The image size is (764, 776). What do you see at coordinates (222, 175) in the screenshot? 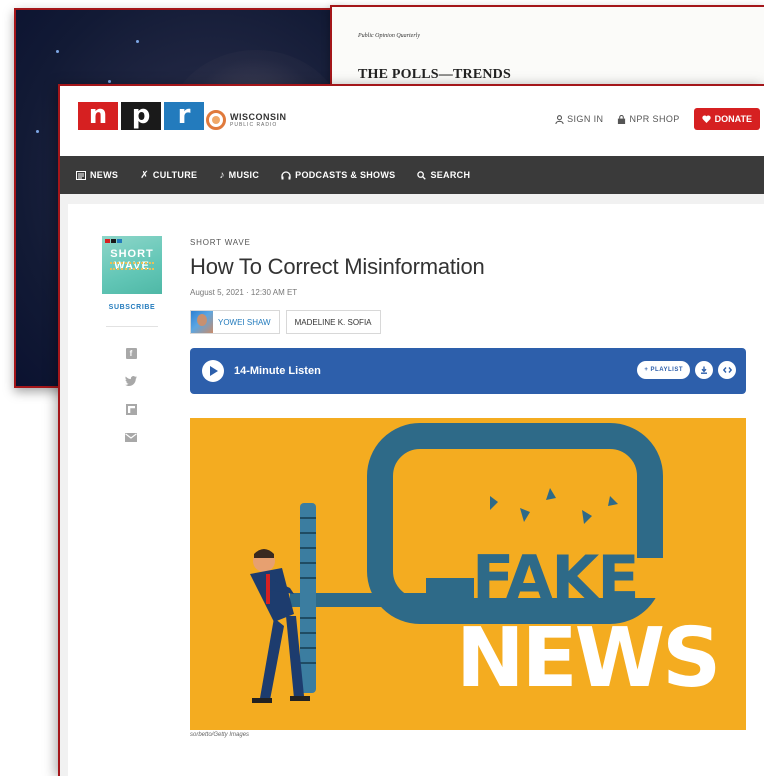
I see `music-note-icon: ♪` at bounding box center [222, 175].